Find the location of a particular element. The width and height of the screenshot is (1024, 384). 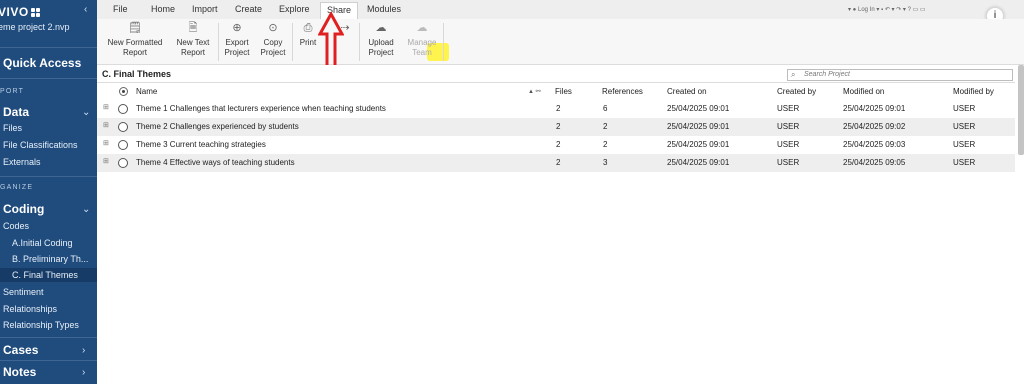

sidebar-item-relationships: Relationships is located at coordinates (30, 309).